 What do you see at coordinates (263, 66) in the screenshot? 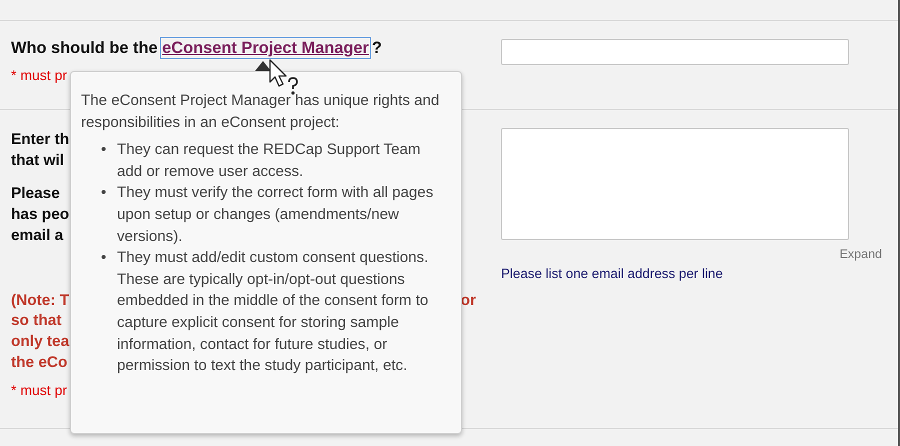
I see `tooltip-arrow-icon` at bounding box center [263, 66].